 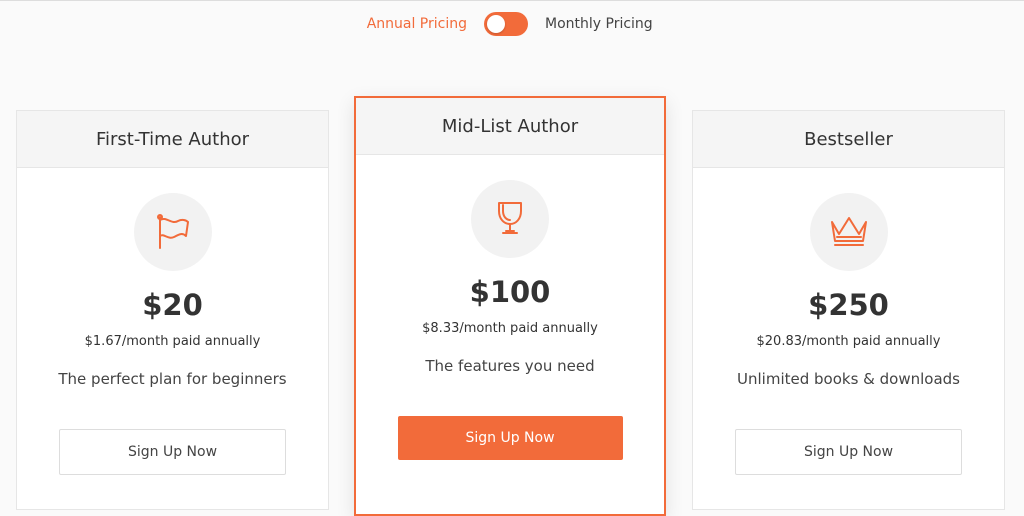 What do you see at coordinates (172, 341) in the screenshot?
I see `plan-monthly-price: $1.67/month paid annually` at bounding box center [172, 341].